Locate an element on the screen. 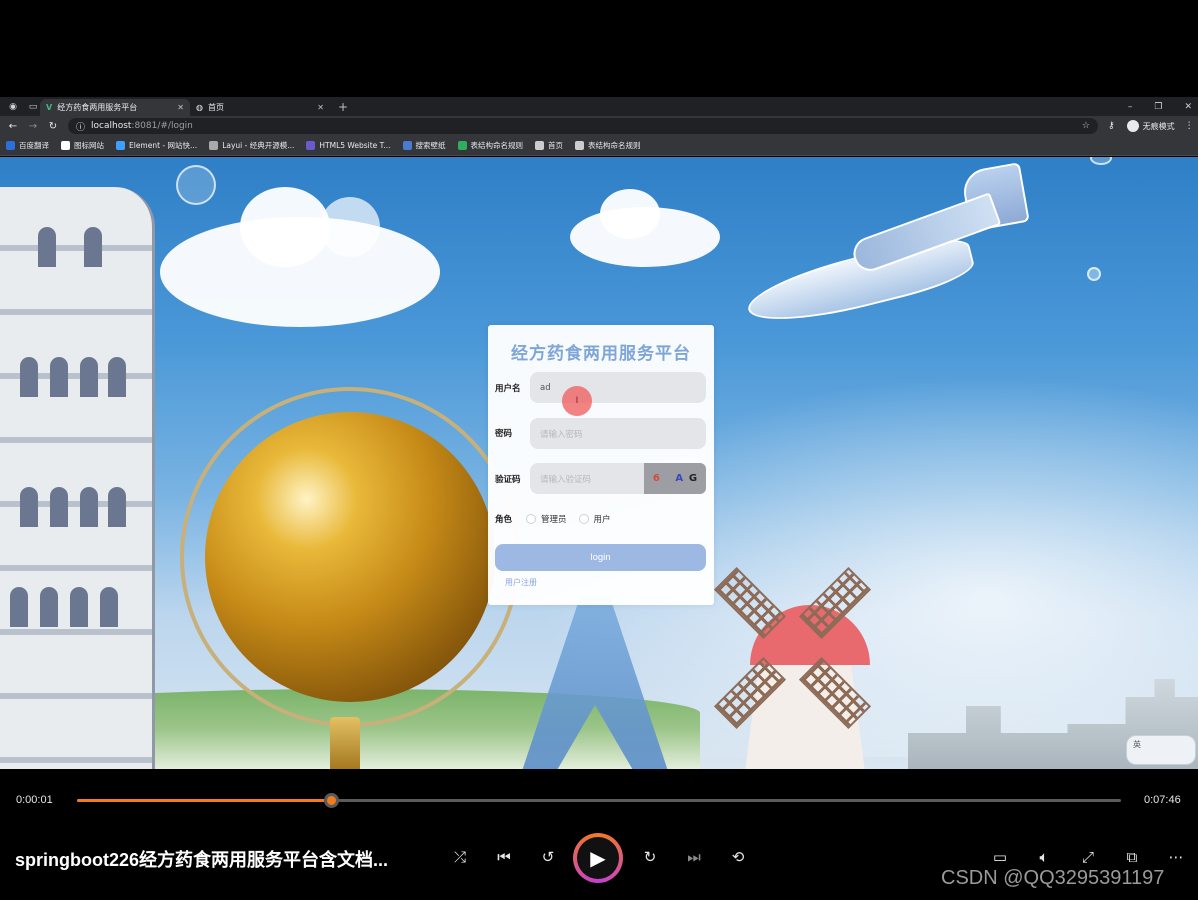 The width and height of the screenshot is (1198, 900). role-option-user: 用户 is located at coordinates (594, 519).